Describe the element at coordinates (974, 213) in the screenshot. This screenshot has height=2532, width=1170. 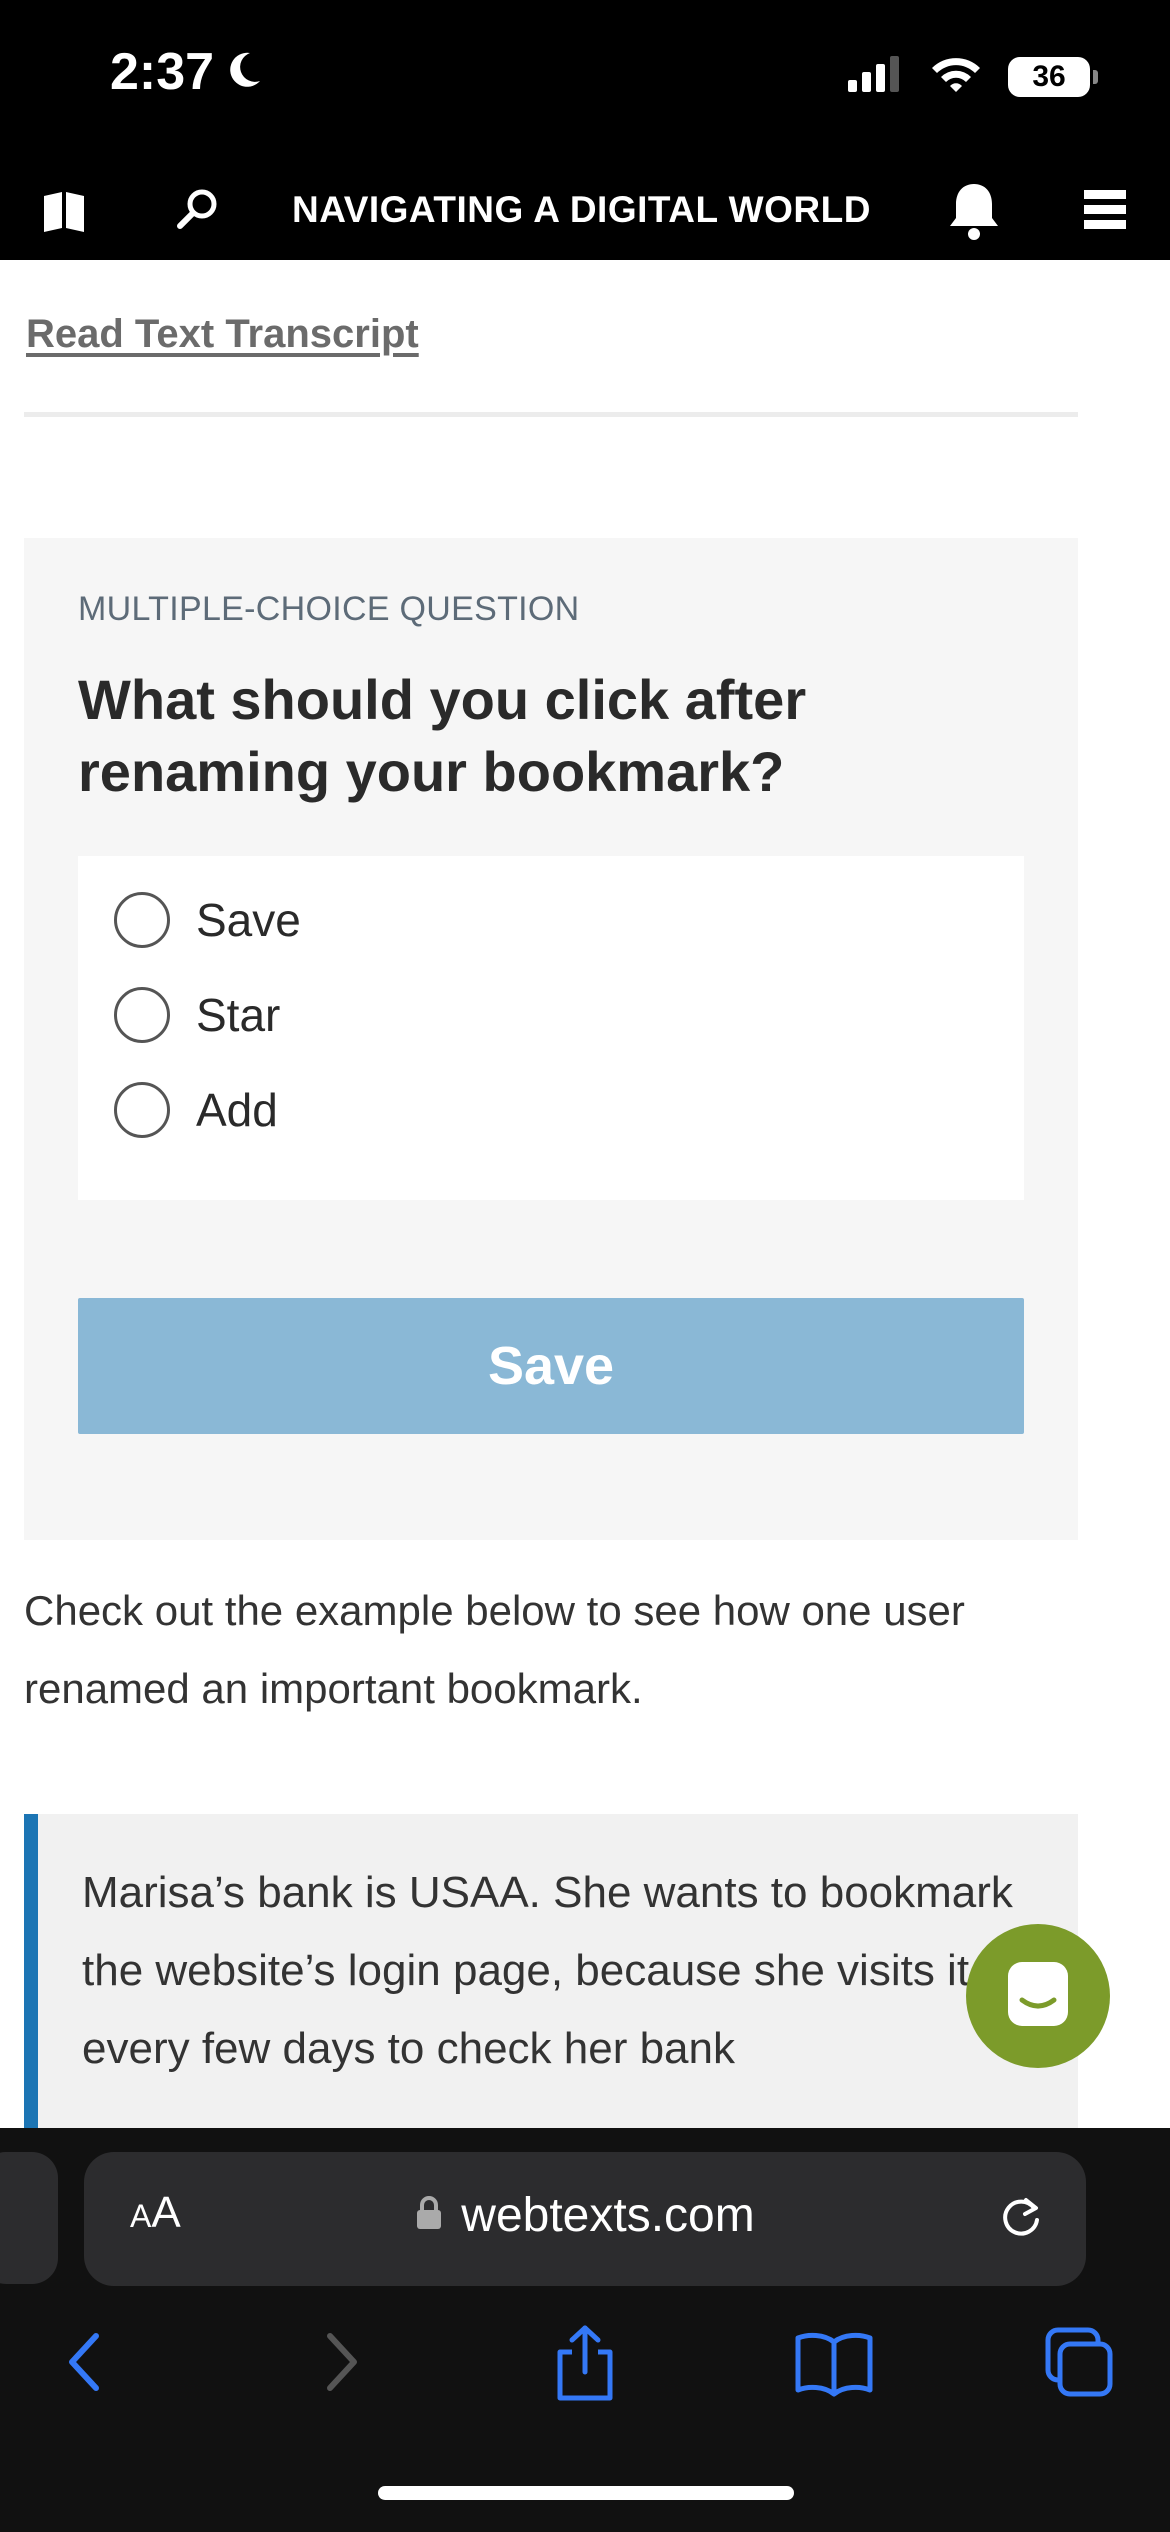
I see `bell-icon` at that location.